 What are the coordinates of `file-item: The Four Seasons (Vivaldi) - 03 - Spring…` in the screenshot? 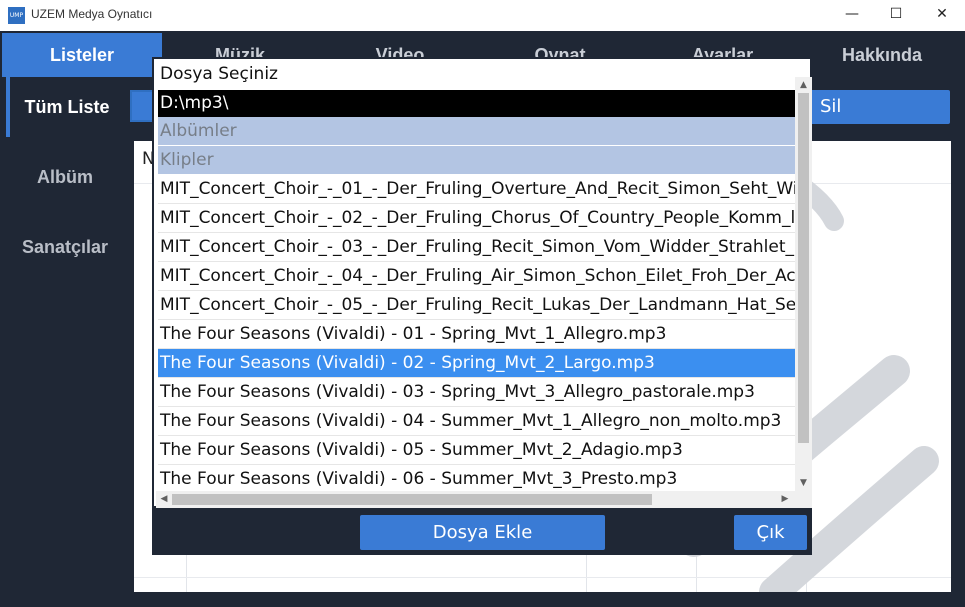 It's located at (476, 392).